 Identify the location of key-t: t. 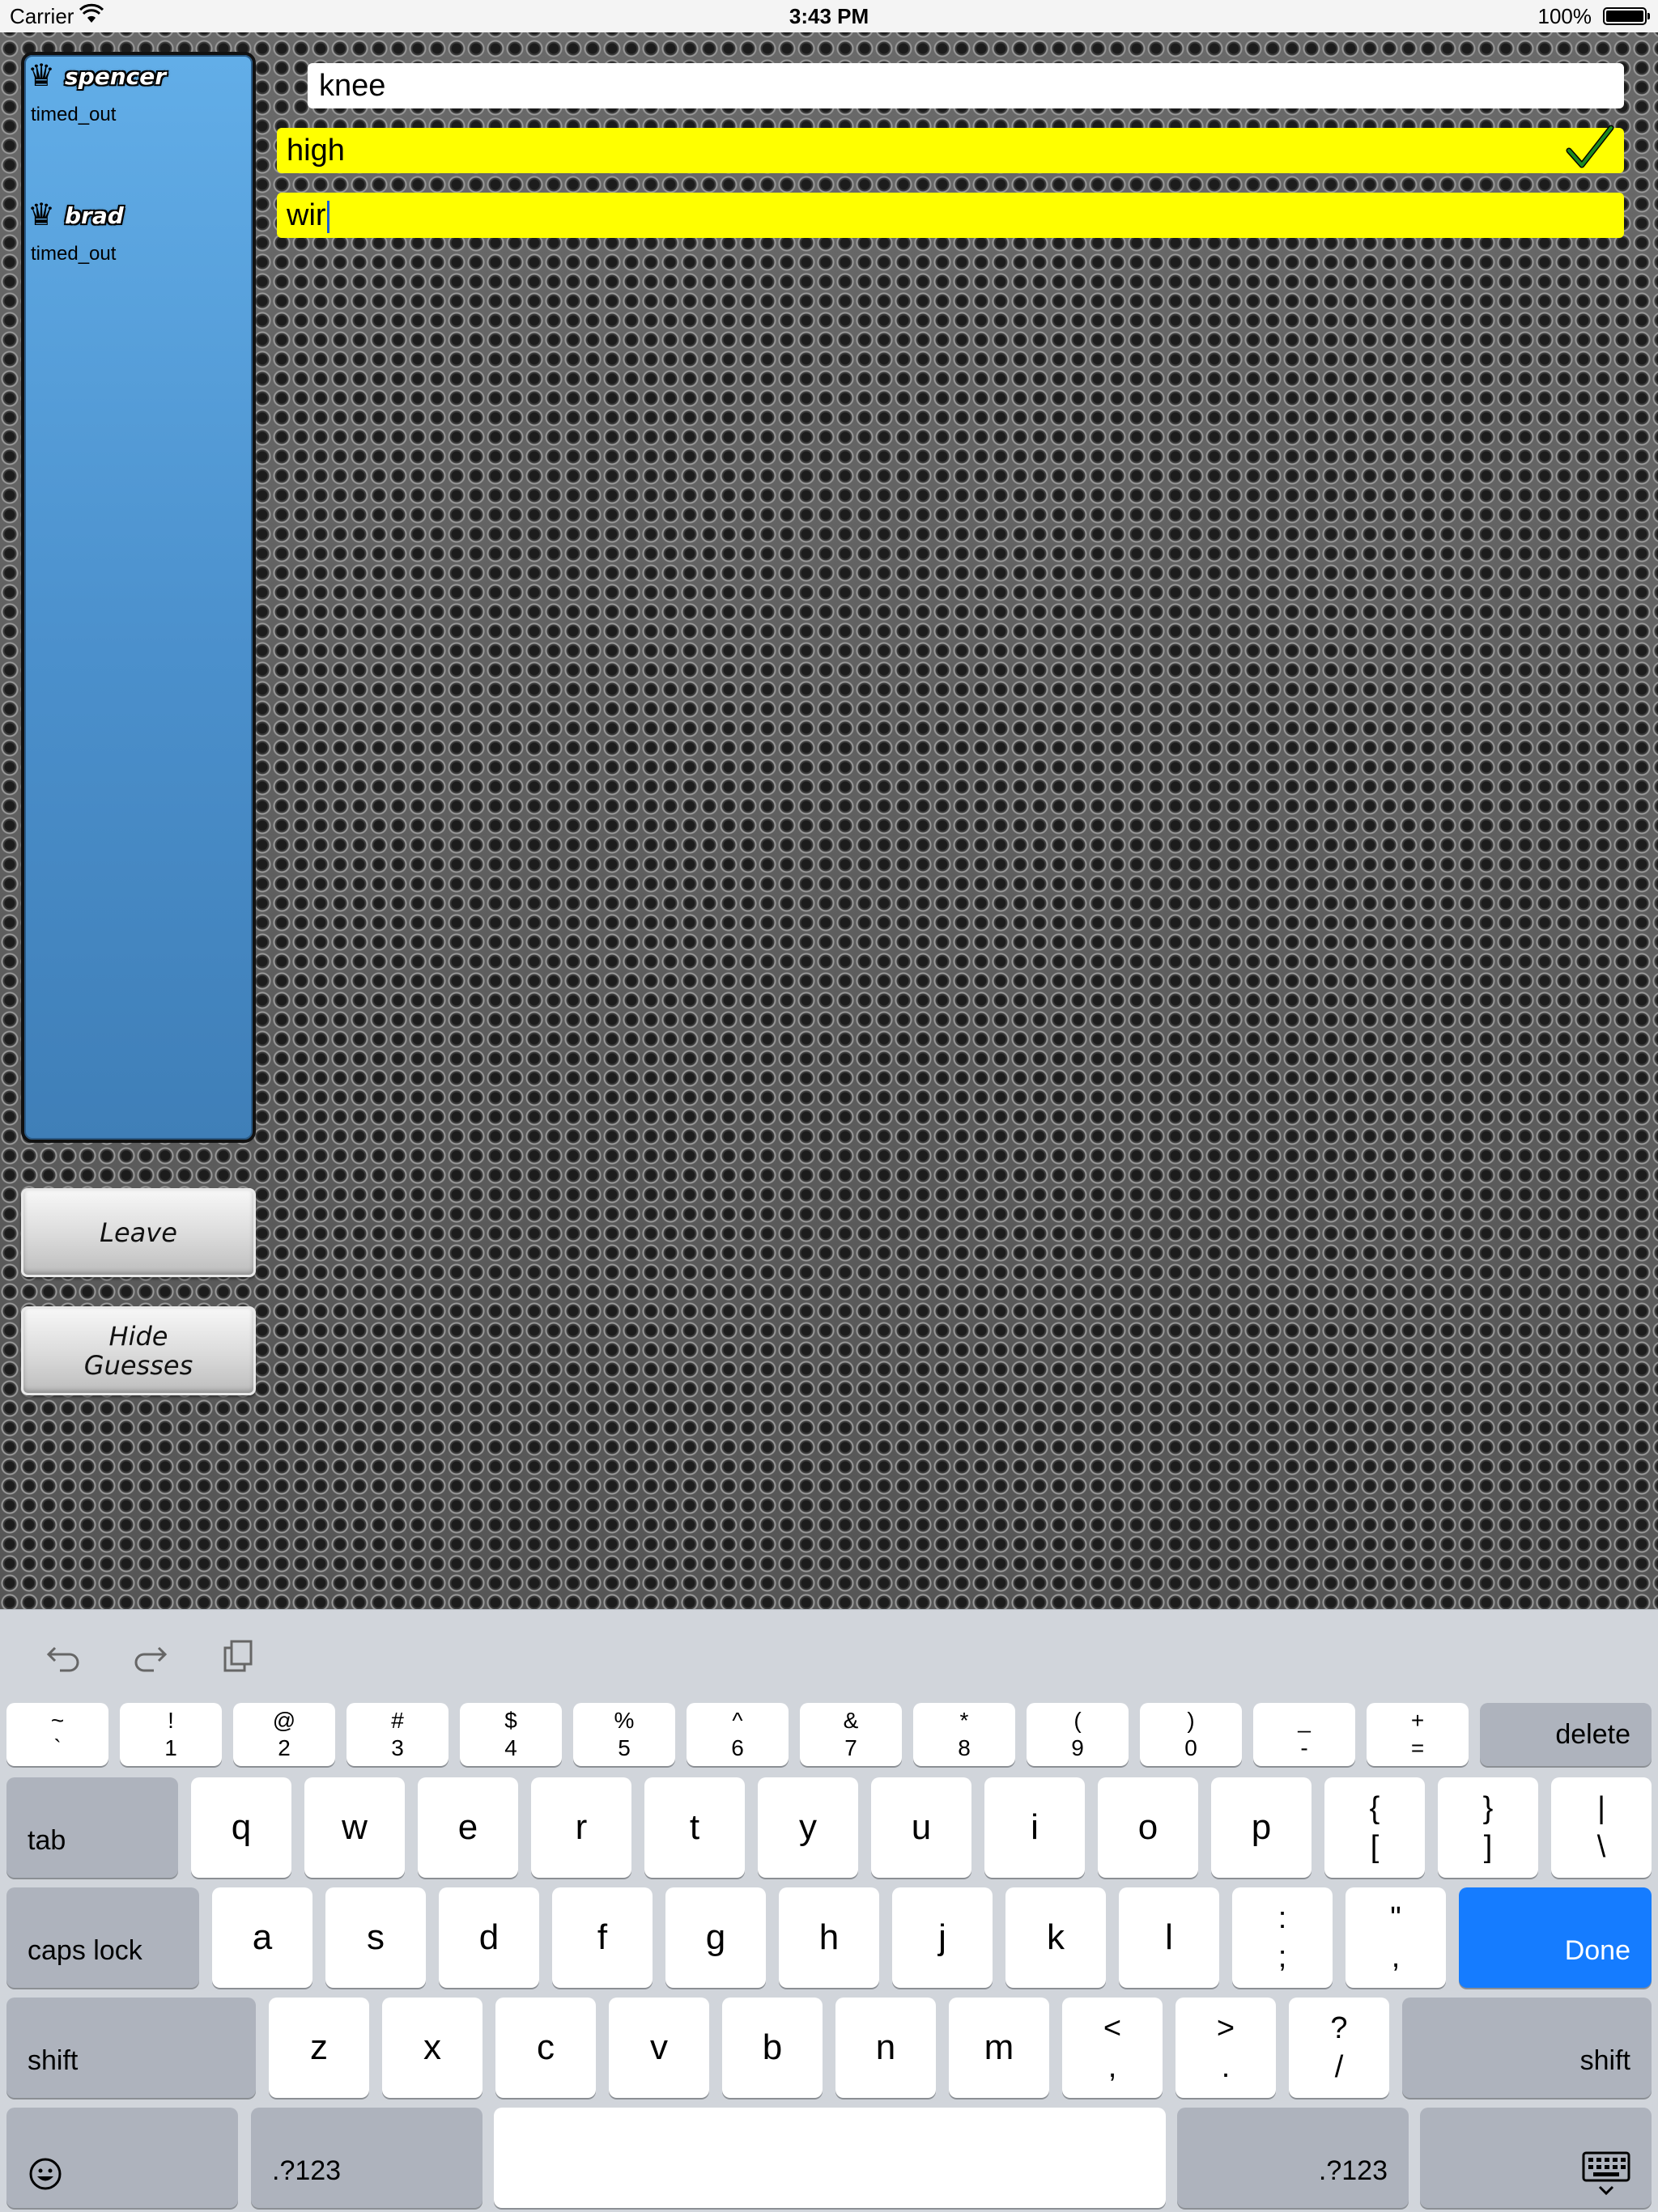
(694, 1827).